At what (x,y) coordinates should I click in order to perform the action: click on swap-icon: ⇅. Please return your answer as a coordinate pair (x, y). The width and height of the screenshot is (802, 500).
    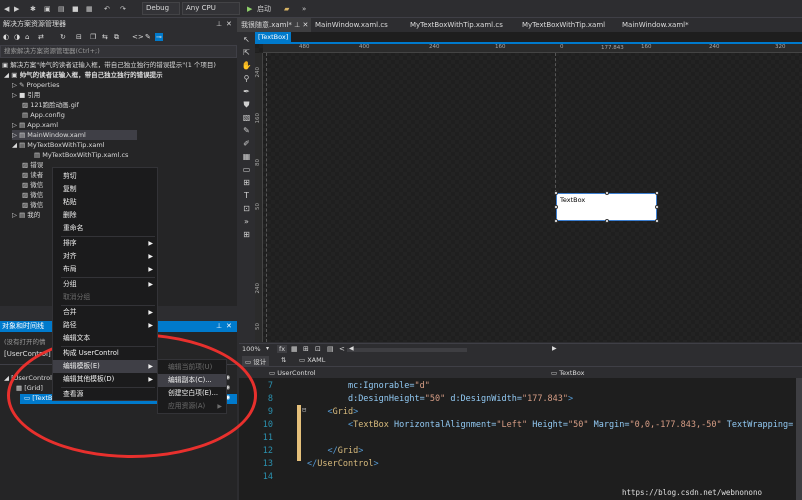
    Looking at the image, I should click on (283, 360).